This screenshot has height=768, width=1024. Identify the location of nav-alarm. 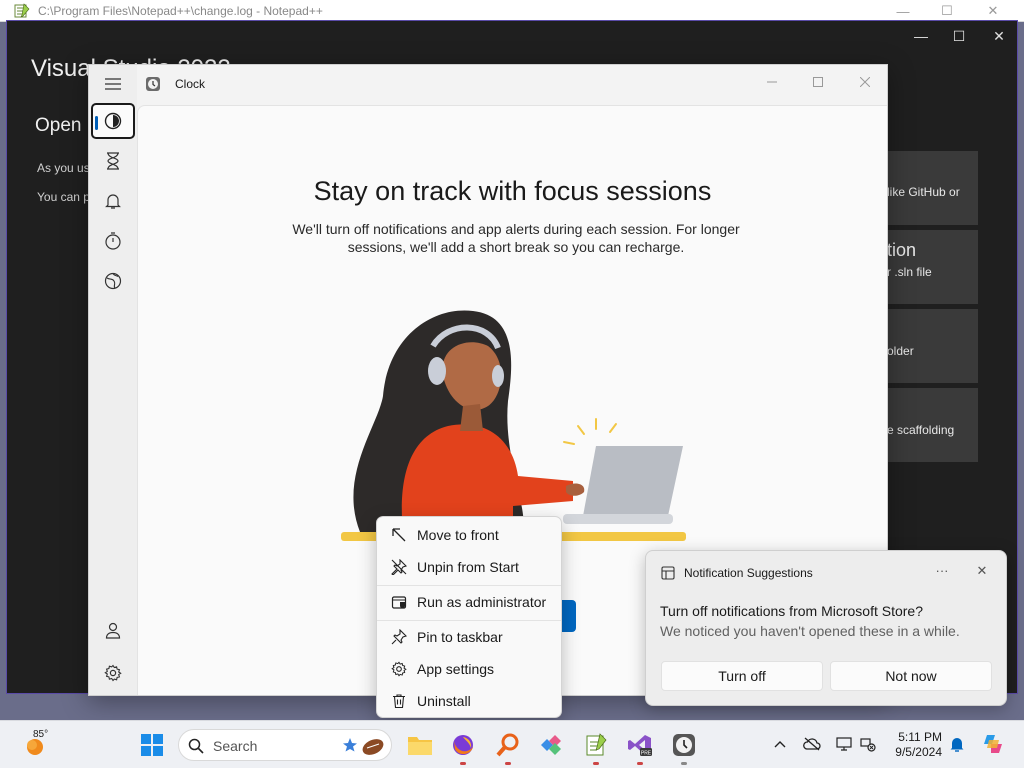
(113, 201).